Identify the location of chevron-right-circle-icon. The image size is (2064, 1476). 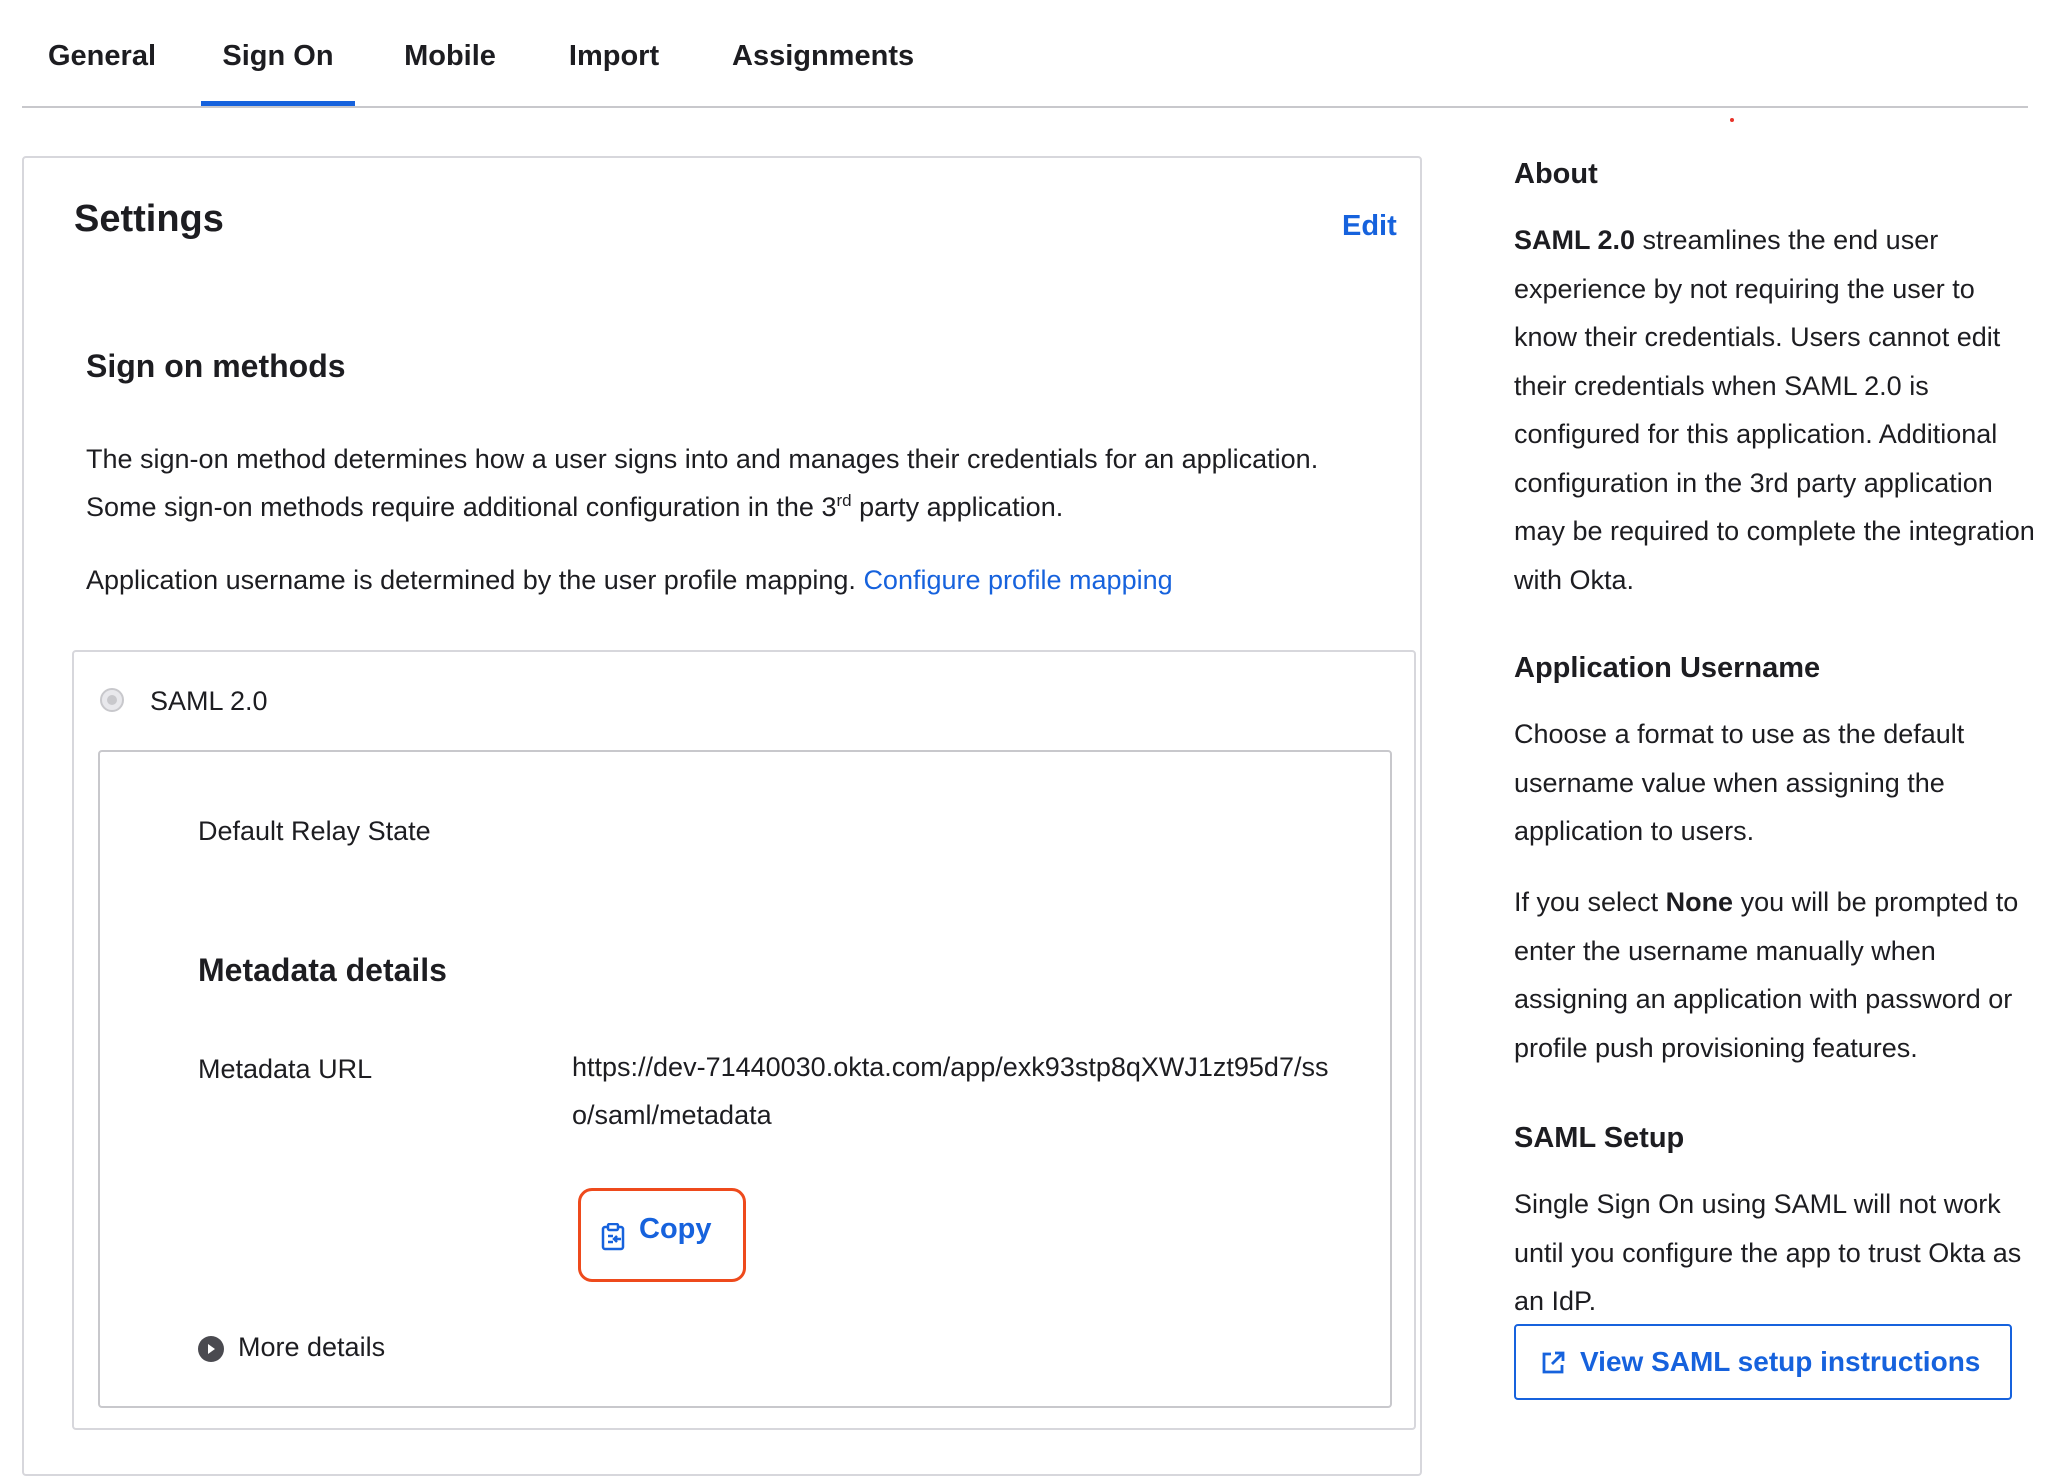
(211, 1349).